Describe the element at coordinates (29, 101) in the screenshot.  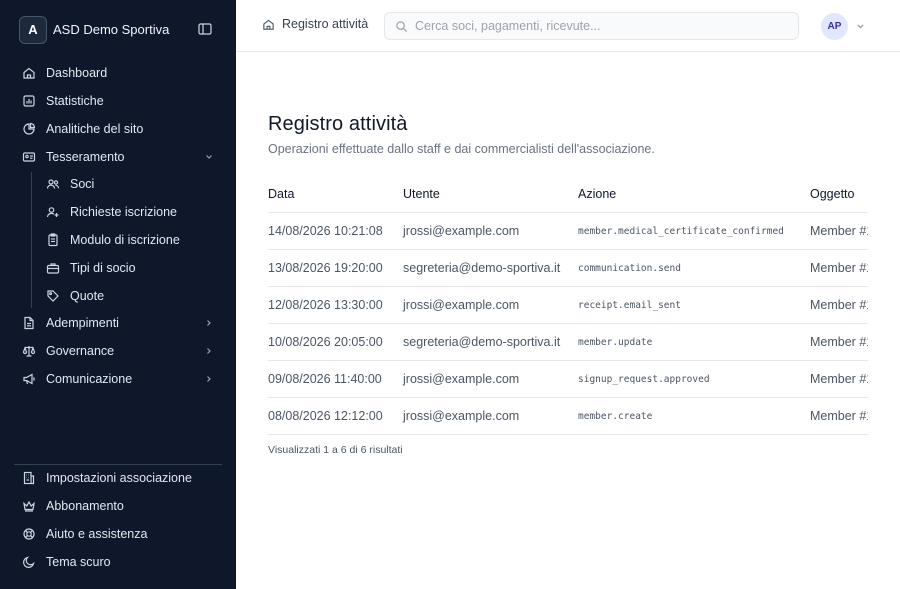
I see `chart-icon` at that location.